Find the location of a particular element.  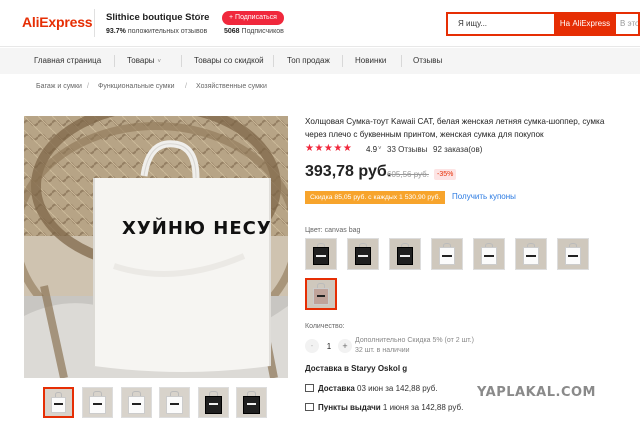

nav-top-sales: Топ продаж is located at coordinates (308, 61).